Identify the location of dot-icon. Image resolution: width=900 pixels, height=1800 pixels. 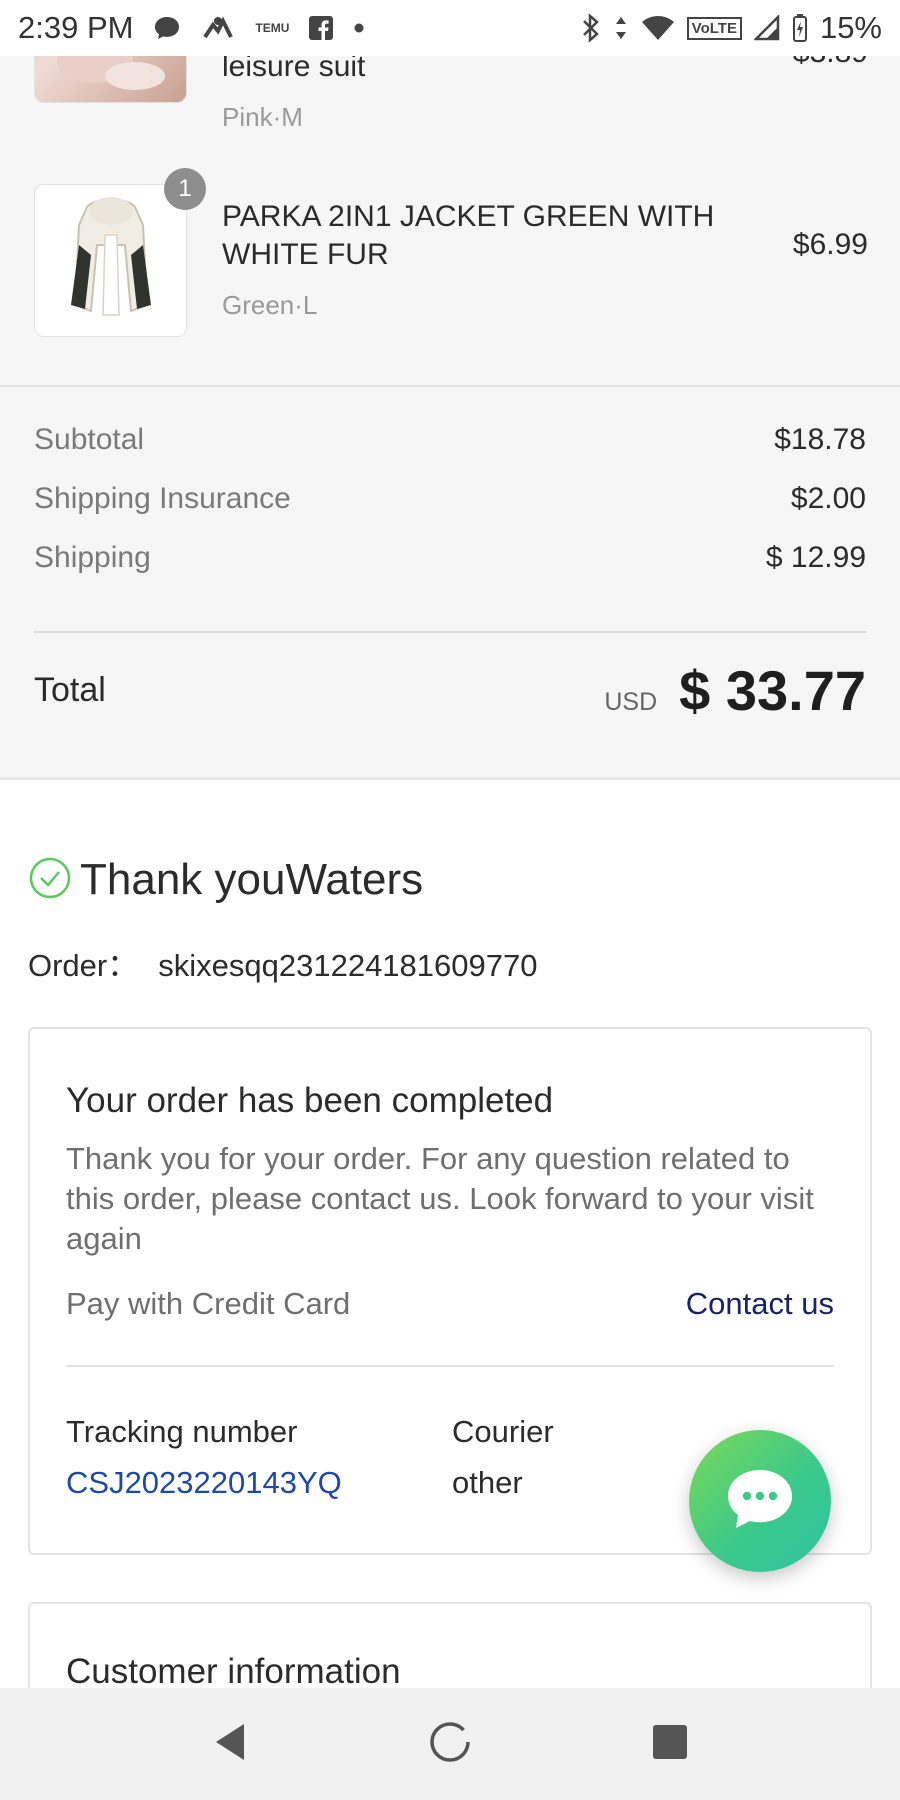
(359, 28).